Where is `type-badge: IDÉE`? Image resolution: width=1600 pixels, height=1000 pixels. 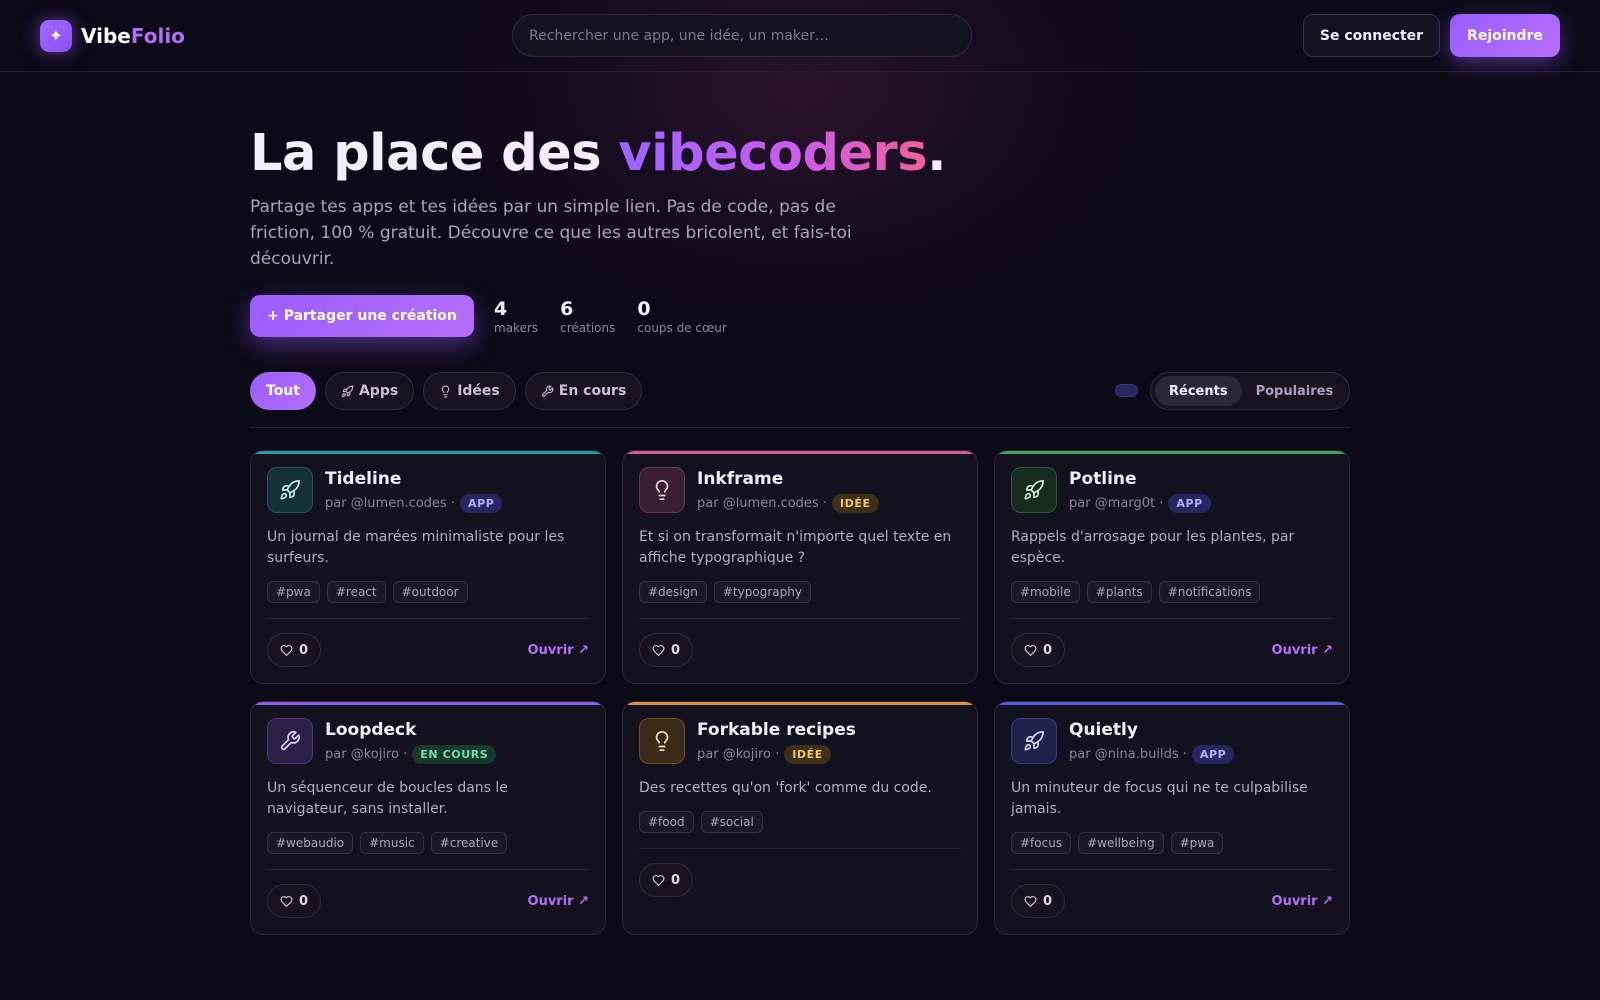 type-badge: IDÉE is located at coordinates (807, 754).